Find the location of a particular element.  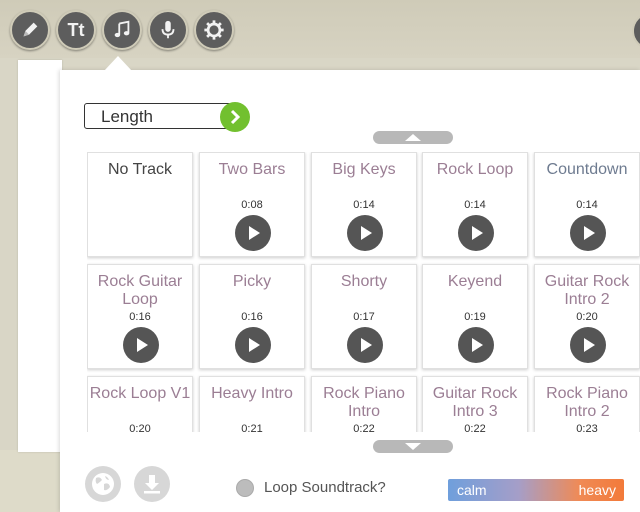

globe-button is located at coordinates (103, 484).